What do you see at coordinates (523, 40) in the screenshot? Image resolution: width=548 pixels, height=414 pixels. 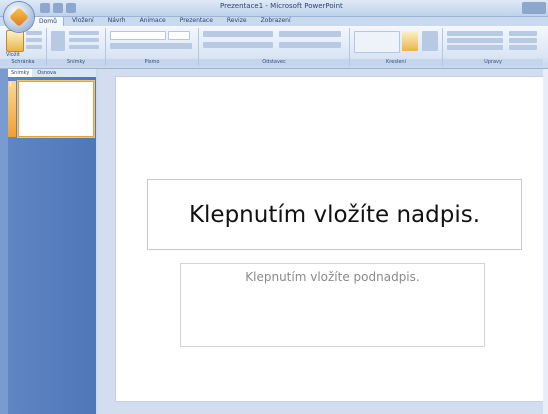 I see `replace-button` at bounding box center [523, 40].